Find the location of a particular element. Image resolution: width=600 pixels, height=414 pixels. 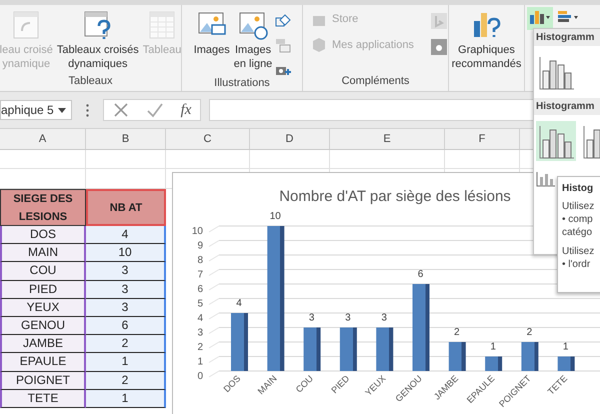

group-label: Tableaux is located at coordinates (90, 82).